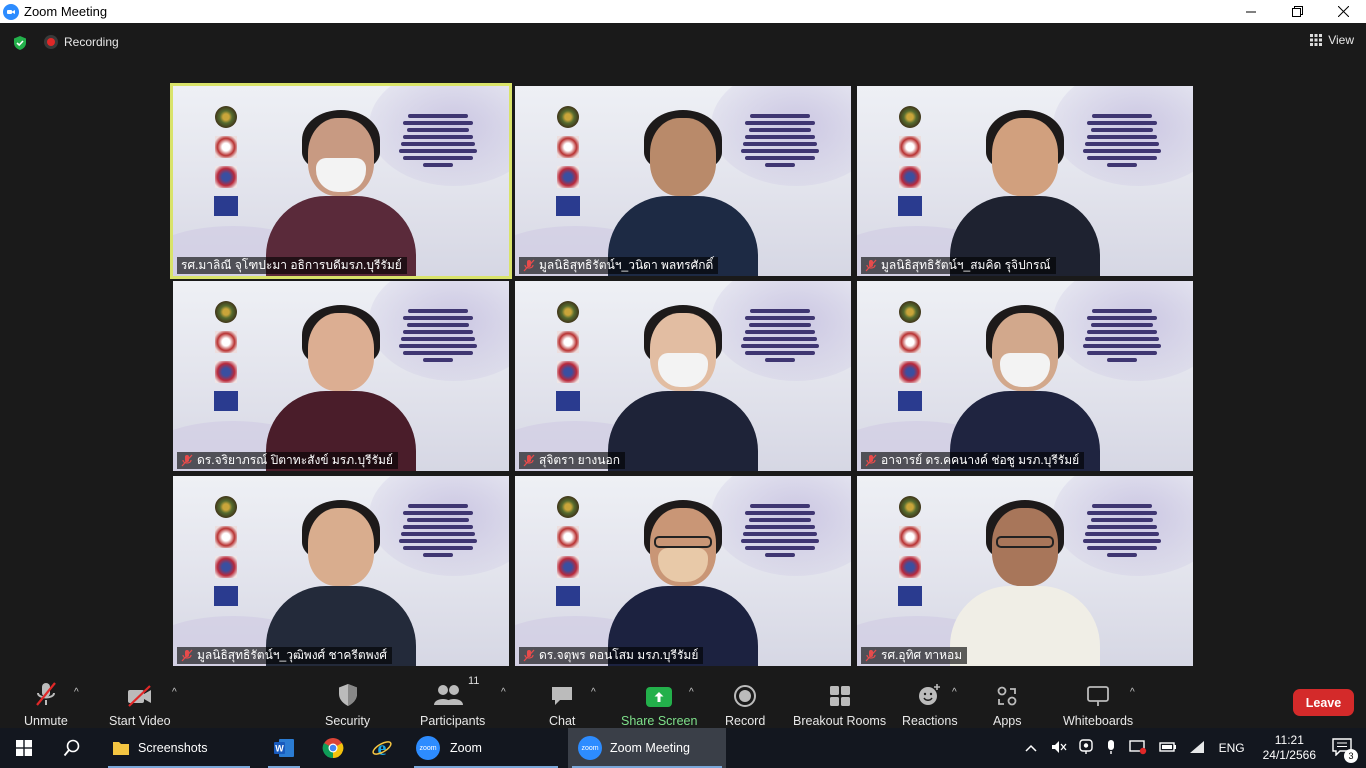  I want to click on volume-muted-icon, so click(1059, 748).